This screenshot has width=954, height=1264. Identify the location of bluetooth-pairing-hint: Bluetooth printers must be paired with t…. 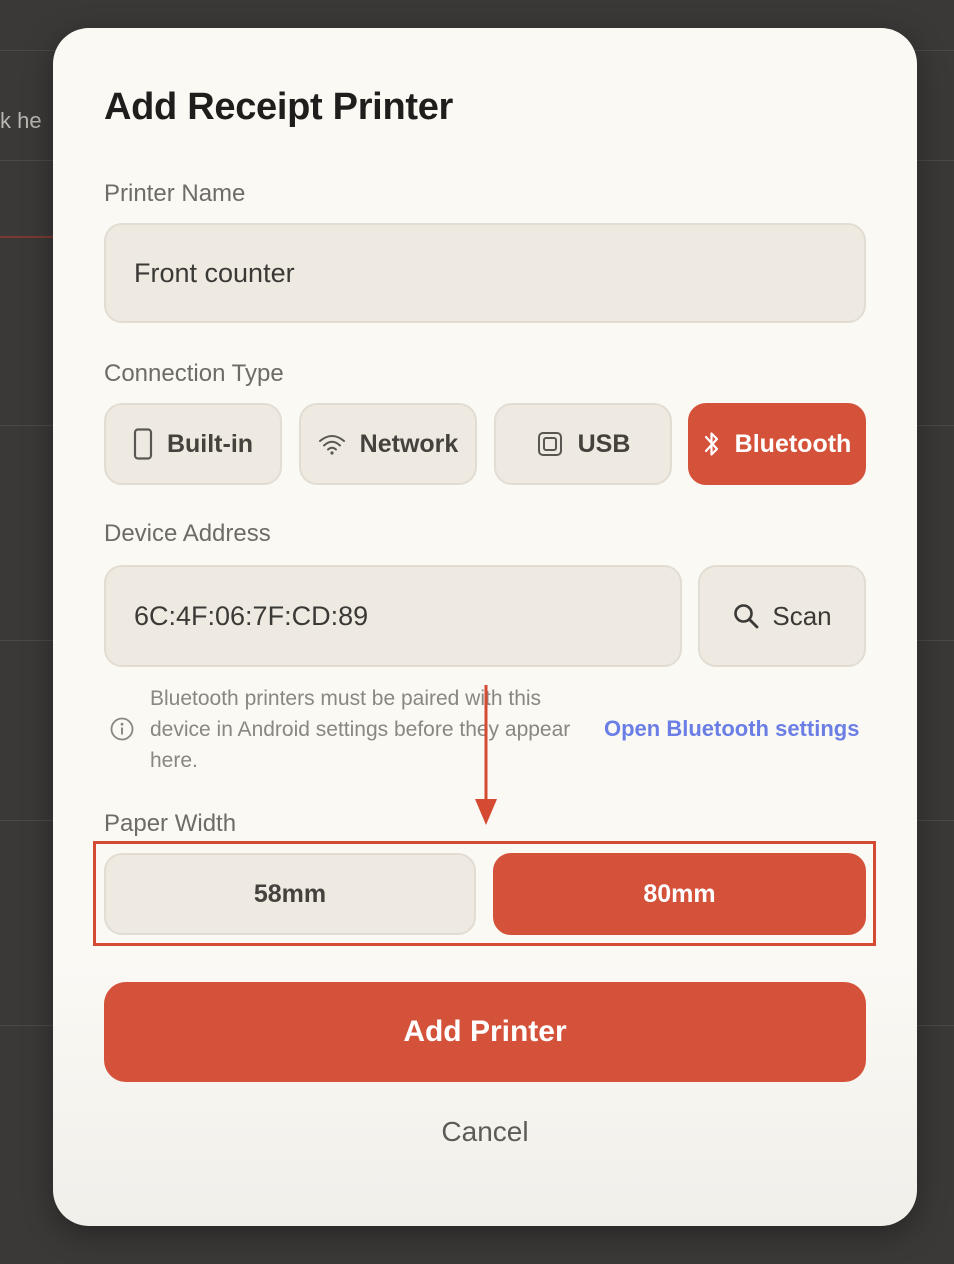
(360, 729).